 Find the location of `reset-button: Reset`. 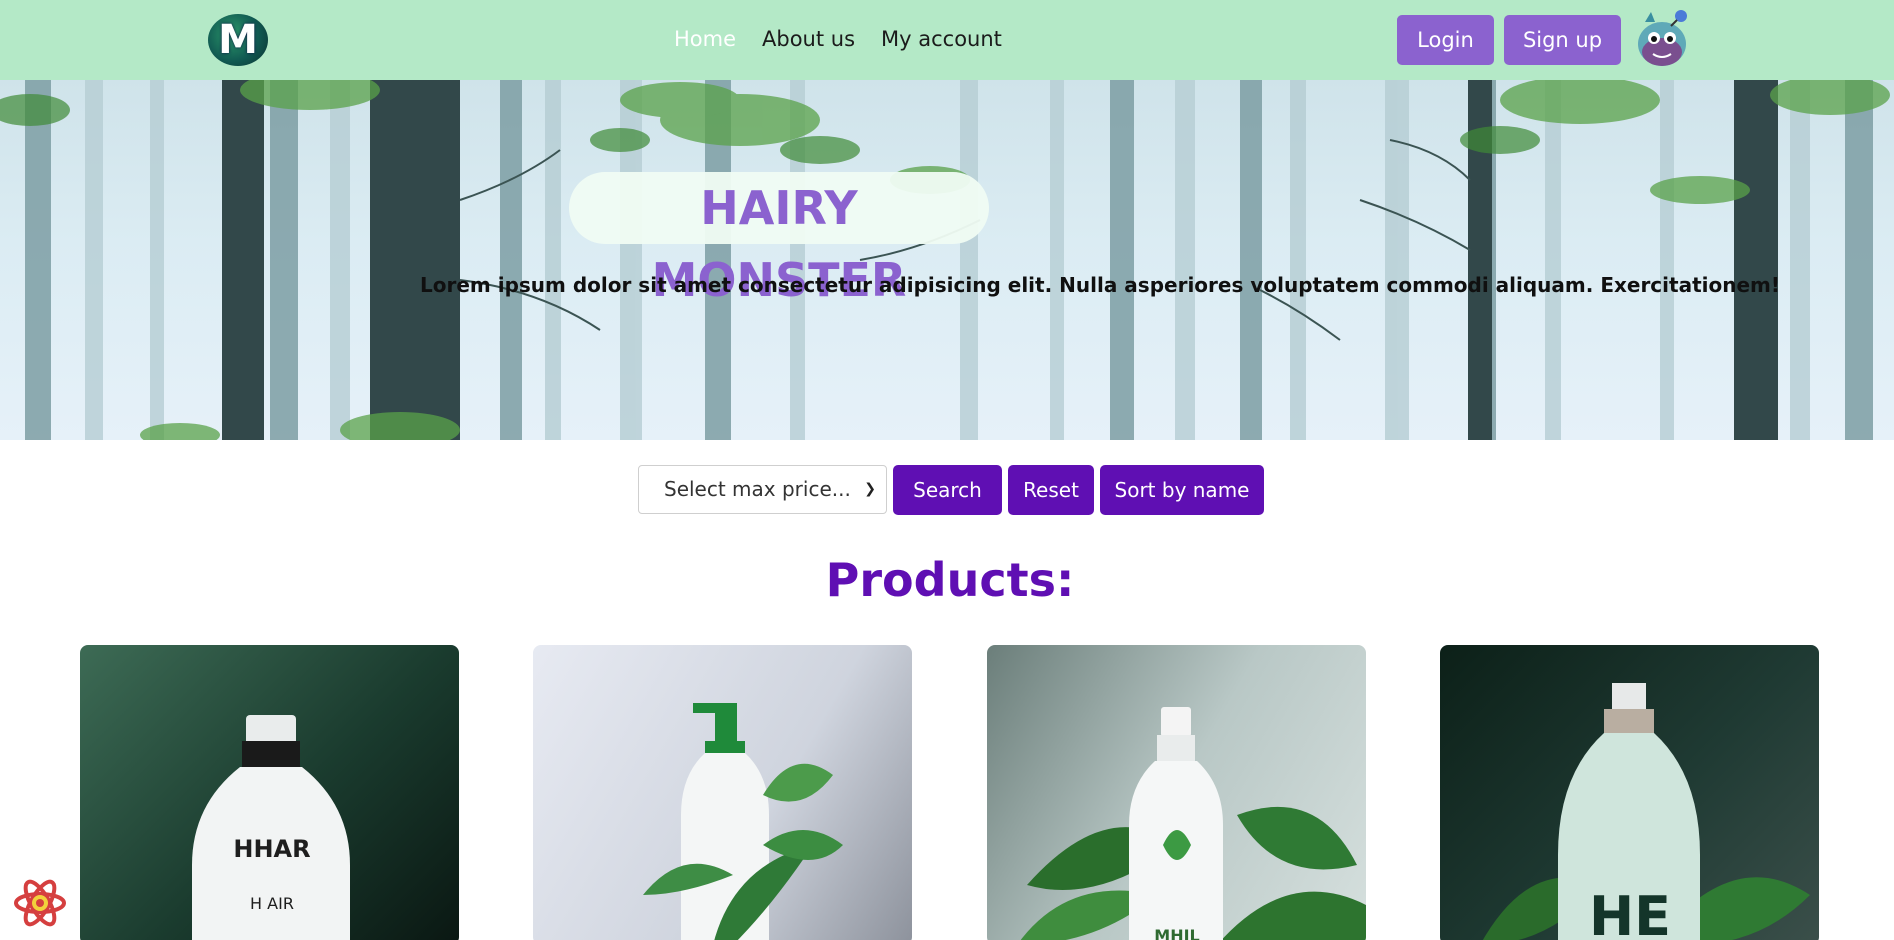

reset-button: Reset is located at coordinates (1051, 490).